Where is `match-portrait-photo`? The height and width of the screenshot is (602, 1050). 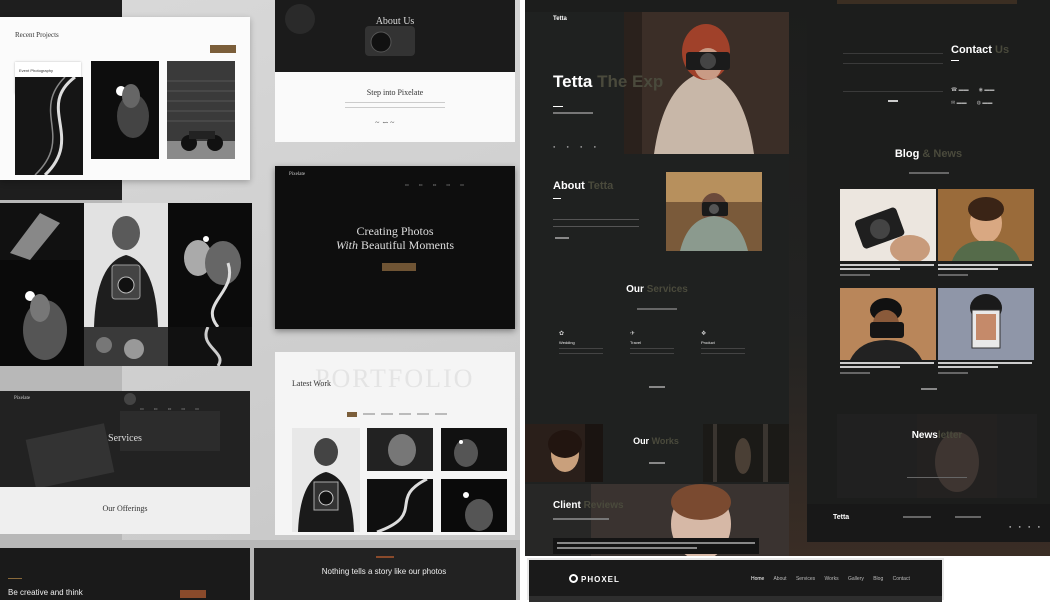
match-portrait-photo is located at coordinates (125, 110).